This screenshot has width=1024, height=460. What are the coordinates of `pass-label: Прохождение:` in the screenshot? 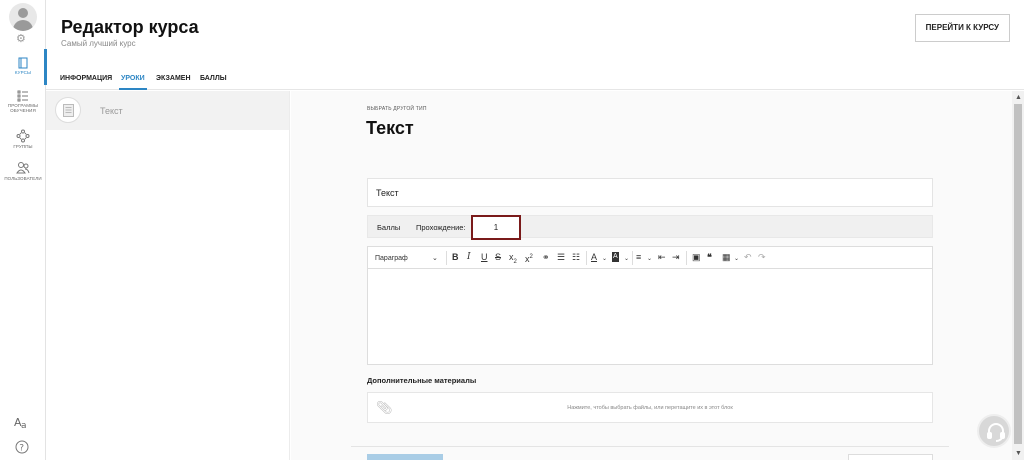 It's located at (441, 227).